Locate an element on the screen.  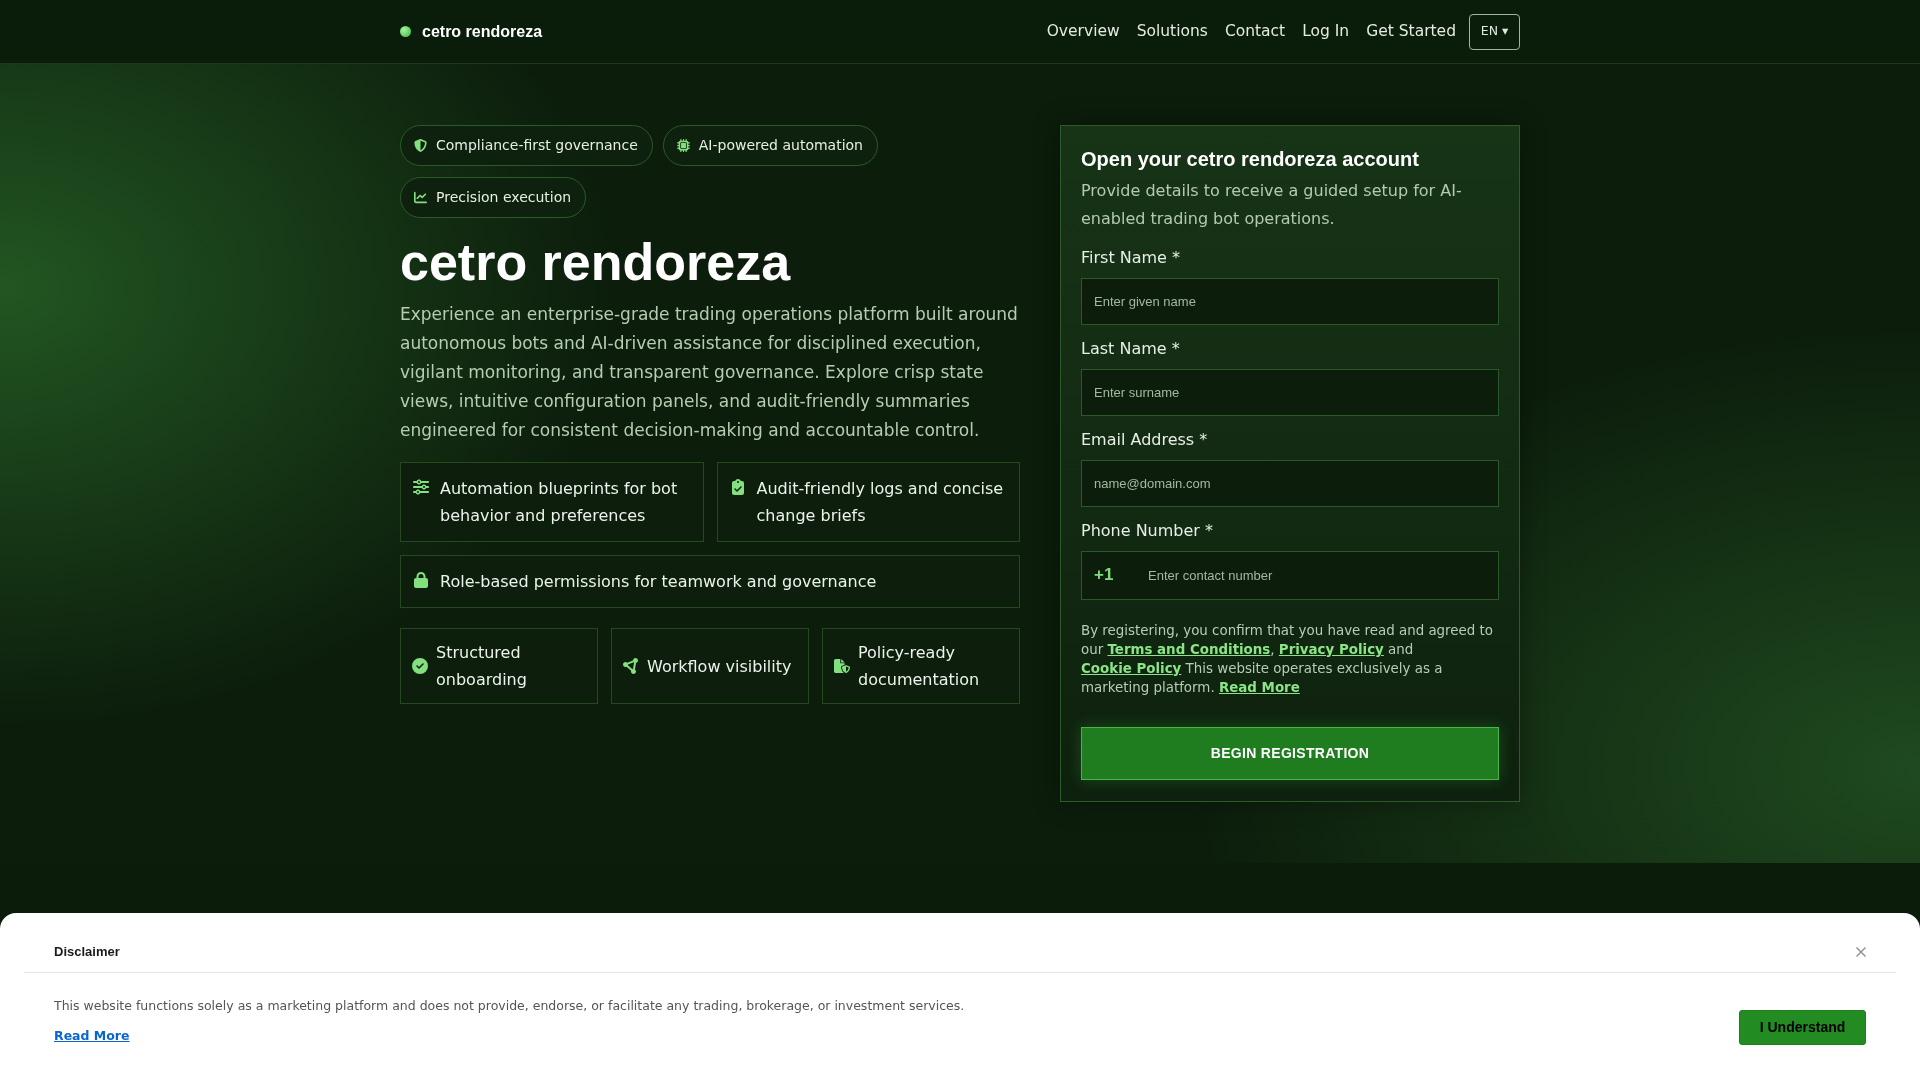
policy-link: Privacy Policy is located at coordinates (1331, 649).